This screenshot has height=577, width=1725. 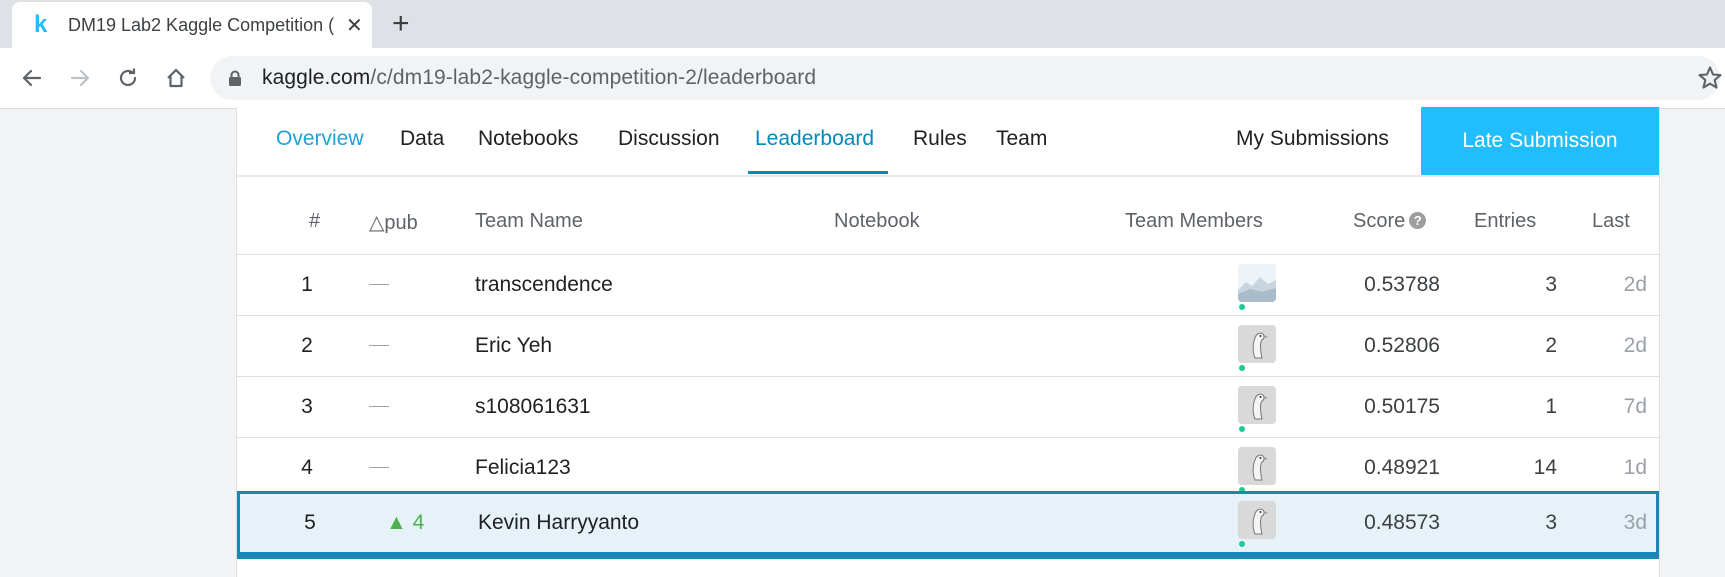 What do you see at coordinates (862, 24) in the screenshot?
I see `browser-tab-strip: k DM19 Lab2 Kaggle Competition ( ✕ +` at bounding box center [862, 24].